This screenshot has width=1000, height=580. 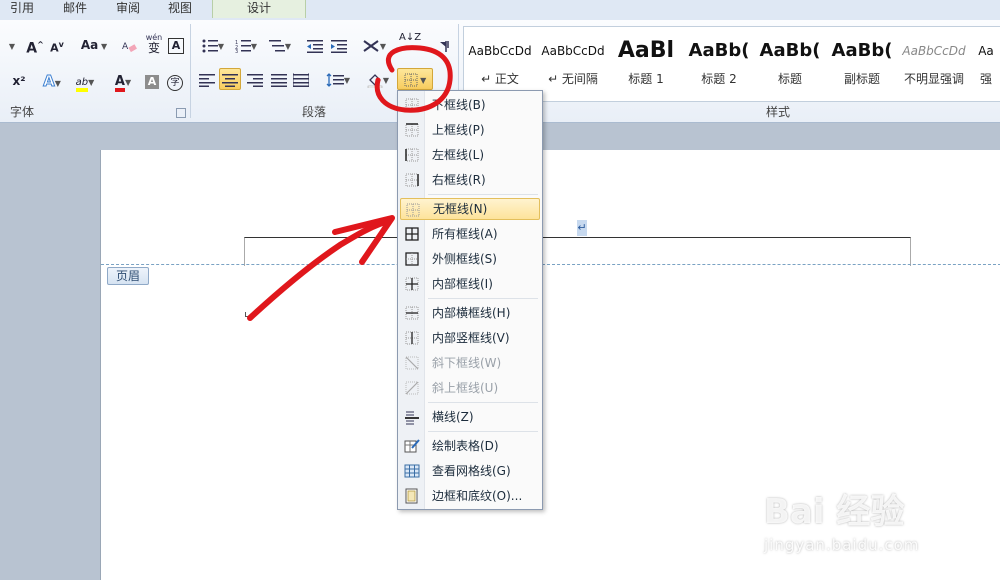 What do you see at coordinates (719, 79) in the screenshot?
I see `style-name: 标题 2` at bounding box center [719, 79].